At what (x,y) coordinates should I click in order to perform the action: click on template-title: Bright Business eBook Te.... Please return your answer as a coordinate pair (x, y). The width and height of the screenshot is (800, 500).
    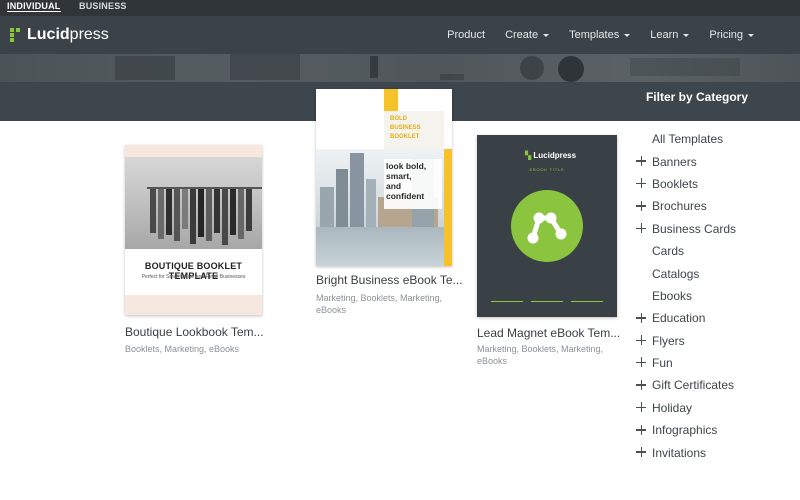
    Looking at the image, I should click on (389, 280).